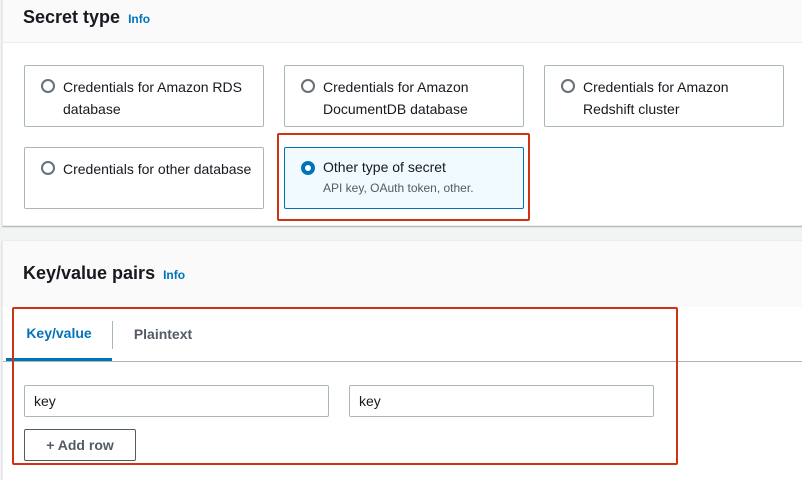 This screenshot has width=802, height=480. Describe the element at coordinates (384, 167) in the screenshot. I see `option-other-secret-label: Other type of secret` at that location.